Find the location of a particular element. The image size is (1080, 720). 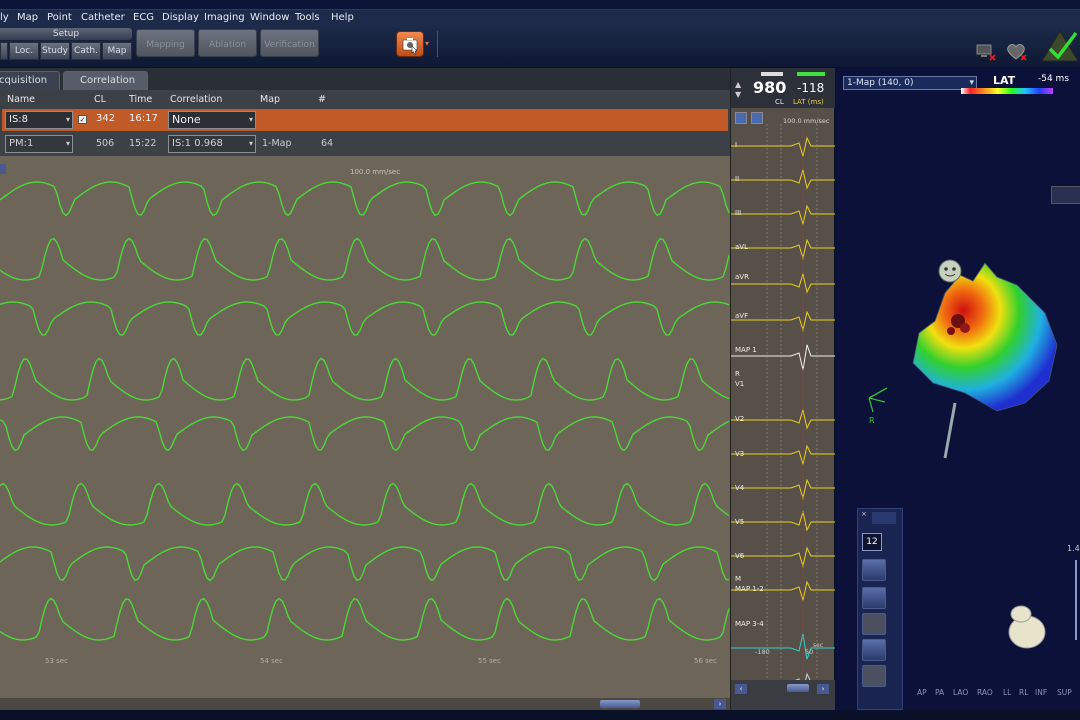

close-icon: × is located at coordinates (864, 514).